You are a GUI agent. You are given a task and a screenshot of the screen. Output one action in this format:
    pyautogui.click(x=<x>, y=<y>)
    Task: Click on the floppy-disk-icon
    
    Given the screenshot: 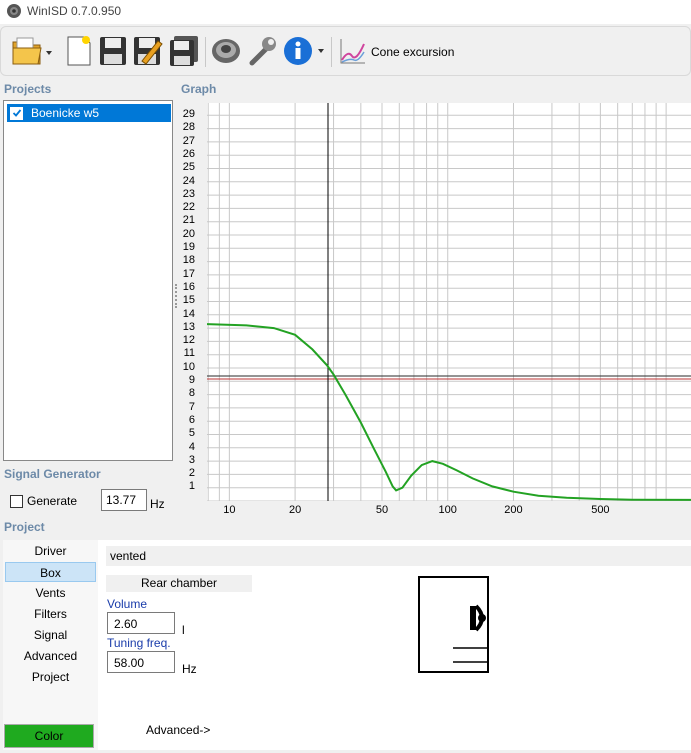 What is the action you would take?
    pyautogui.click(x=113, y=51)
    